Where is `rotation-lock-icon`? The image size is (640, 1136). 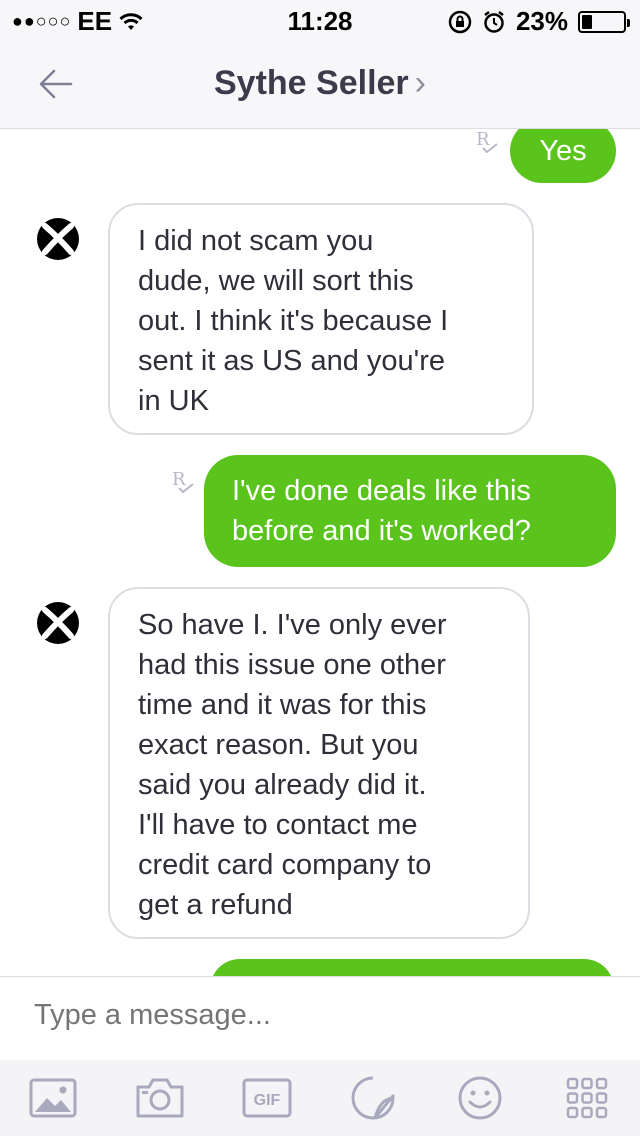 rotation-lock-icon is located at coordinates (460, 21).